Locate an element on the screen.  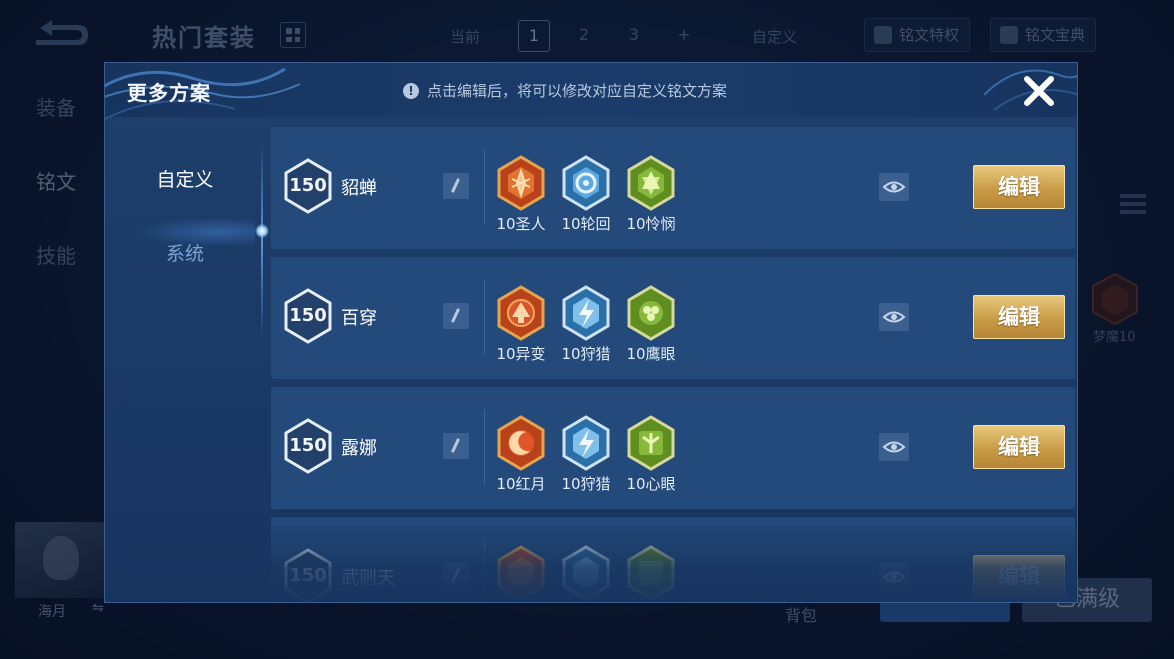
inscription-slot-green: 10鹰眼 is located at coordinates (651, 324).